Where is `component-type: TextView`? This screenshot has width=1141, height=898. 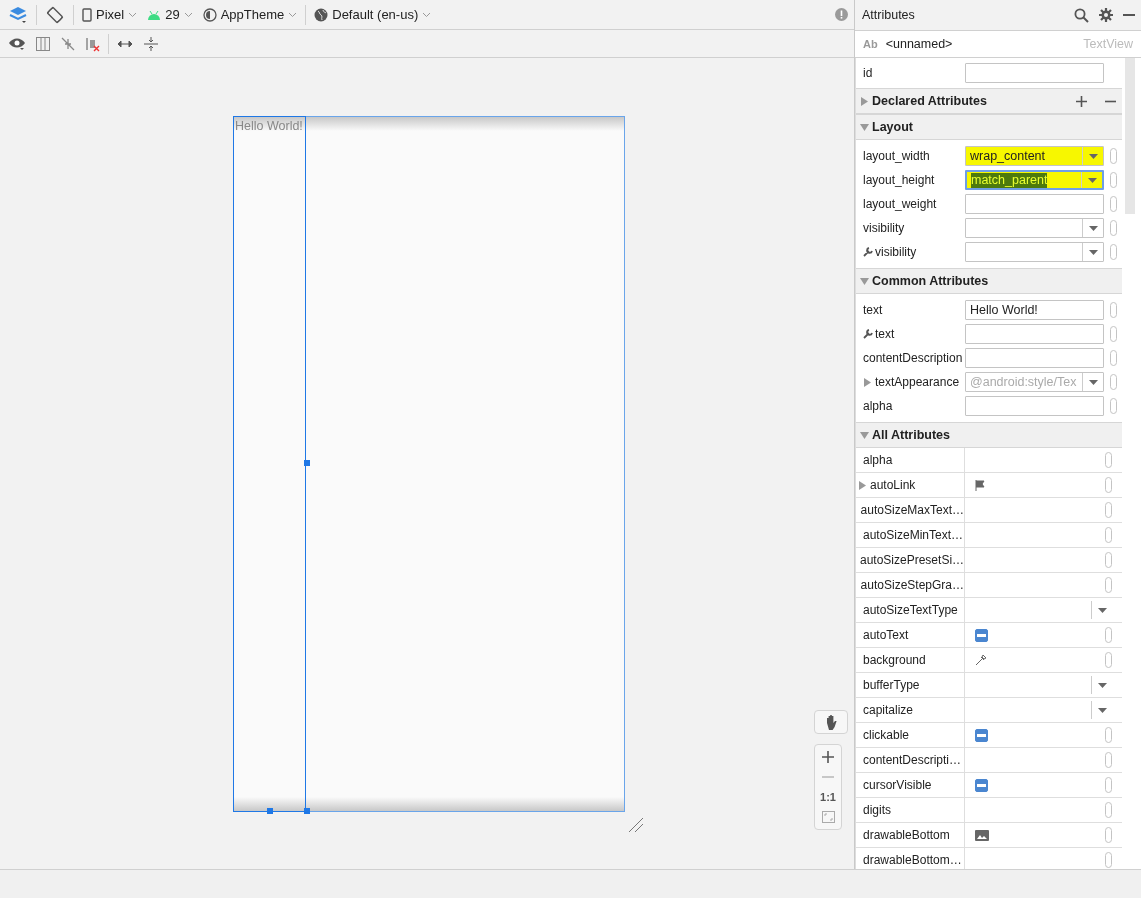 component-type: TextView is located at coordinates (1108, 44).